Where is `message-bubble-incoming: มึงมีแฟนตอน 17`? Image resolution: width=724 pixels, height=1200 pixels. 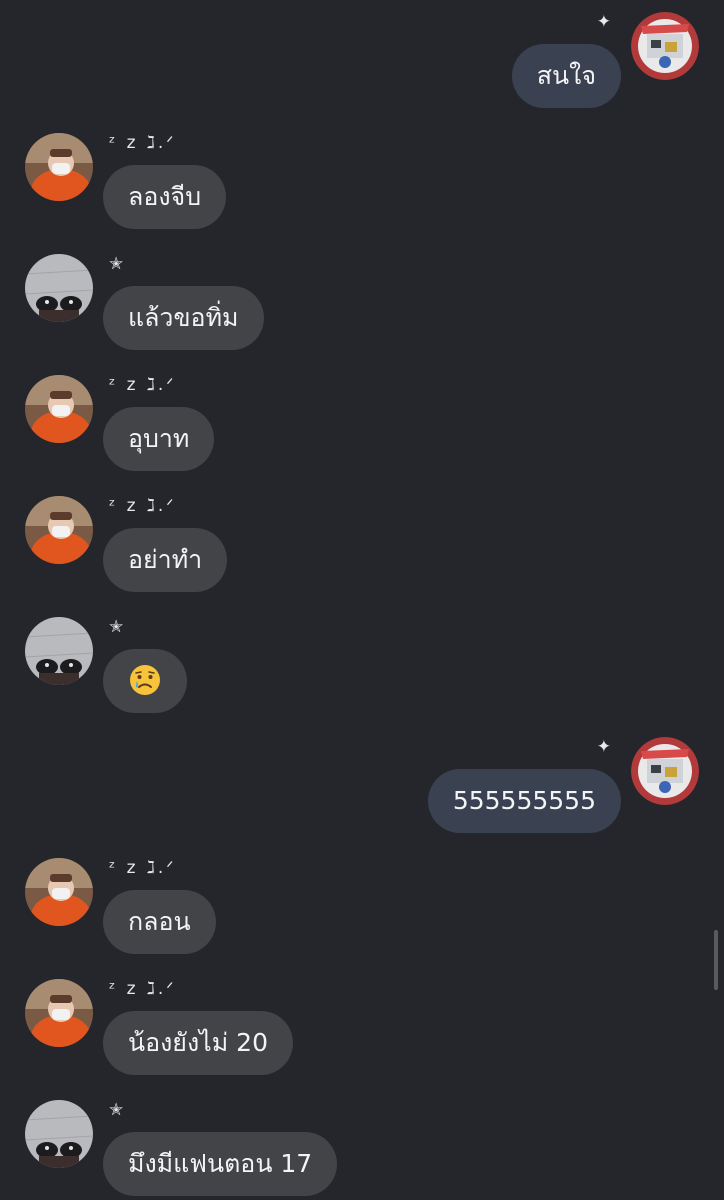
message-bubble-incoming: มึงมีแฟนตอน 17 is located at coordinates (220, 1164).